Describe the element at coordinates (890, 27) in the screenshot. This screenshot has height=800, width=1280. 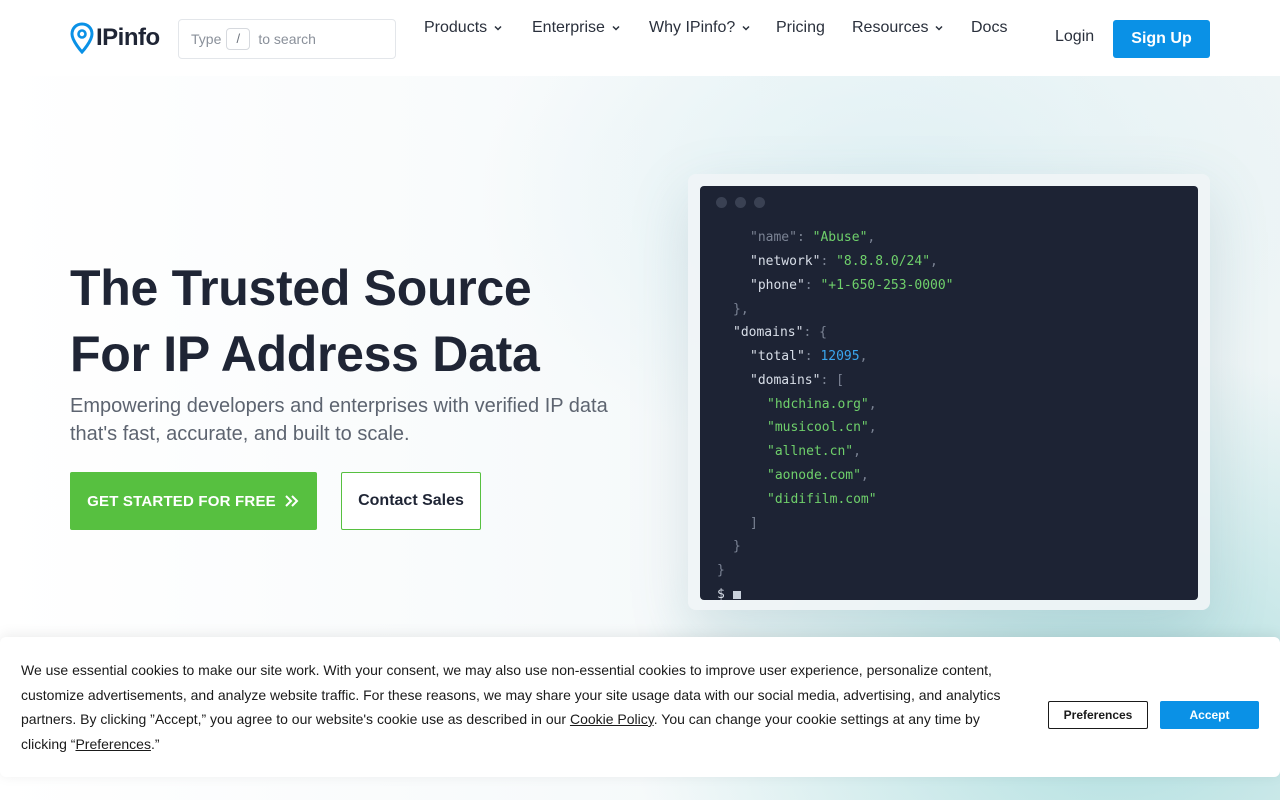
I see `nav-label: Resources` at that location.